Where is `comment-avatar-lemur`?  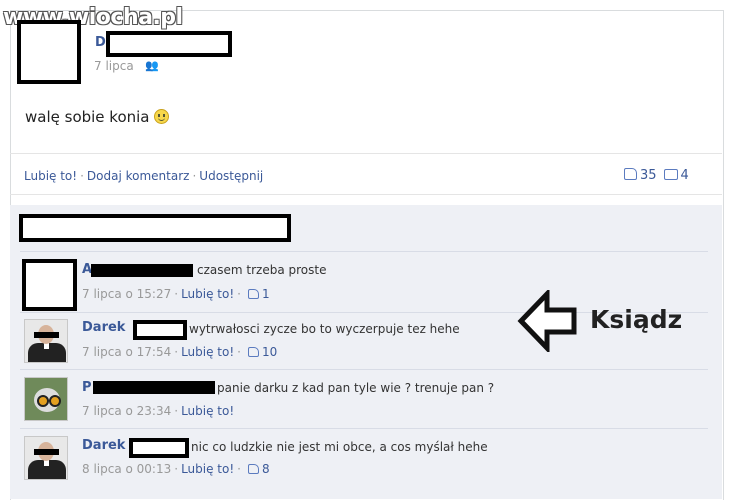 comment-avatar-lemur is located at coordinates (46, 399).